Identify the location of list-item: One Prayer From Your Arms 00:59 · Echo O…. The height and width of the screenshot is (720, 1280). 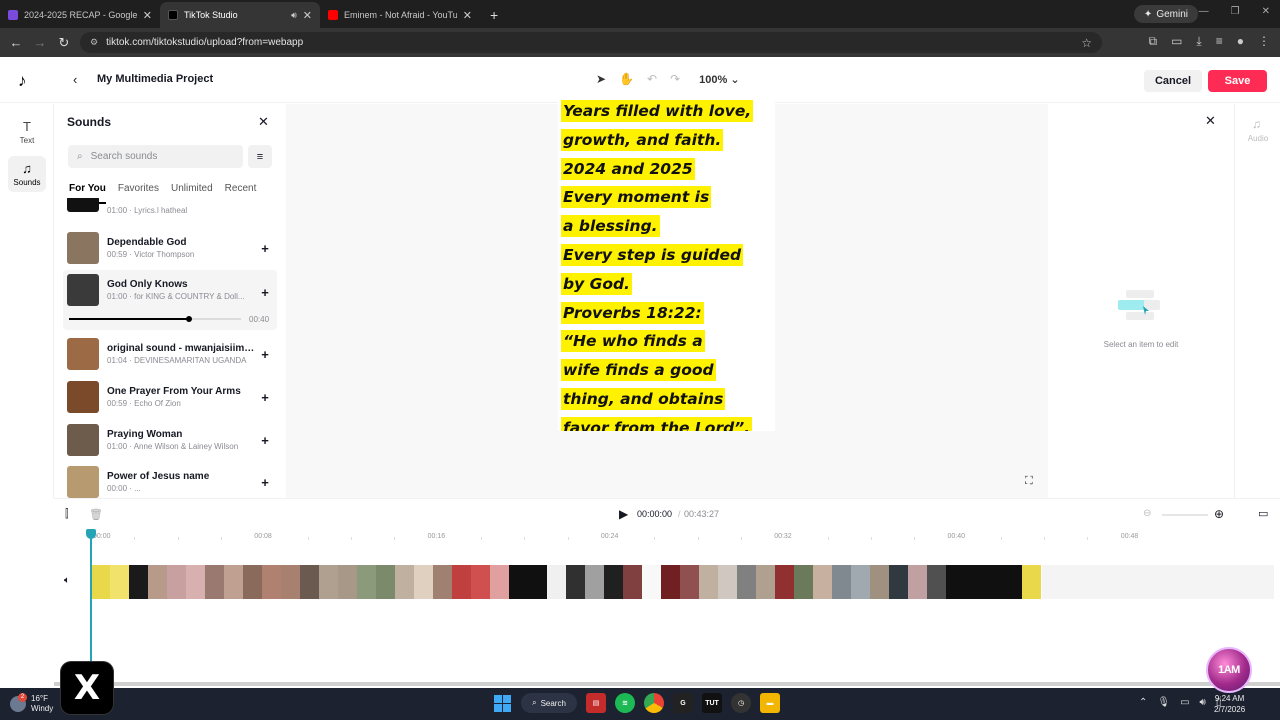
(170, 397).